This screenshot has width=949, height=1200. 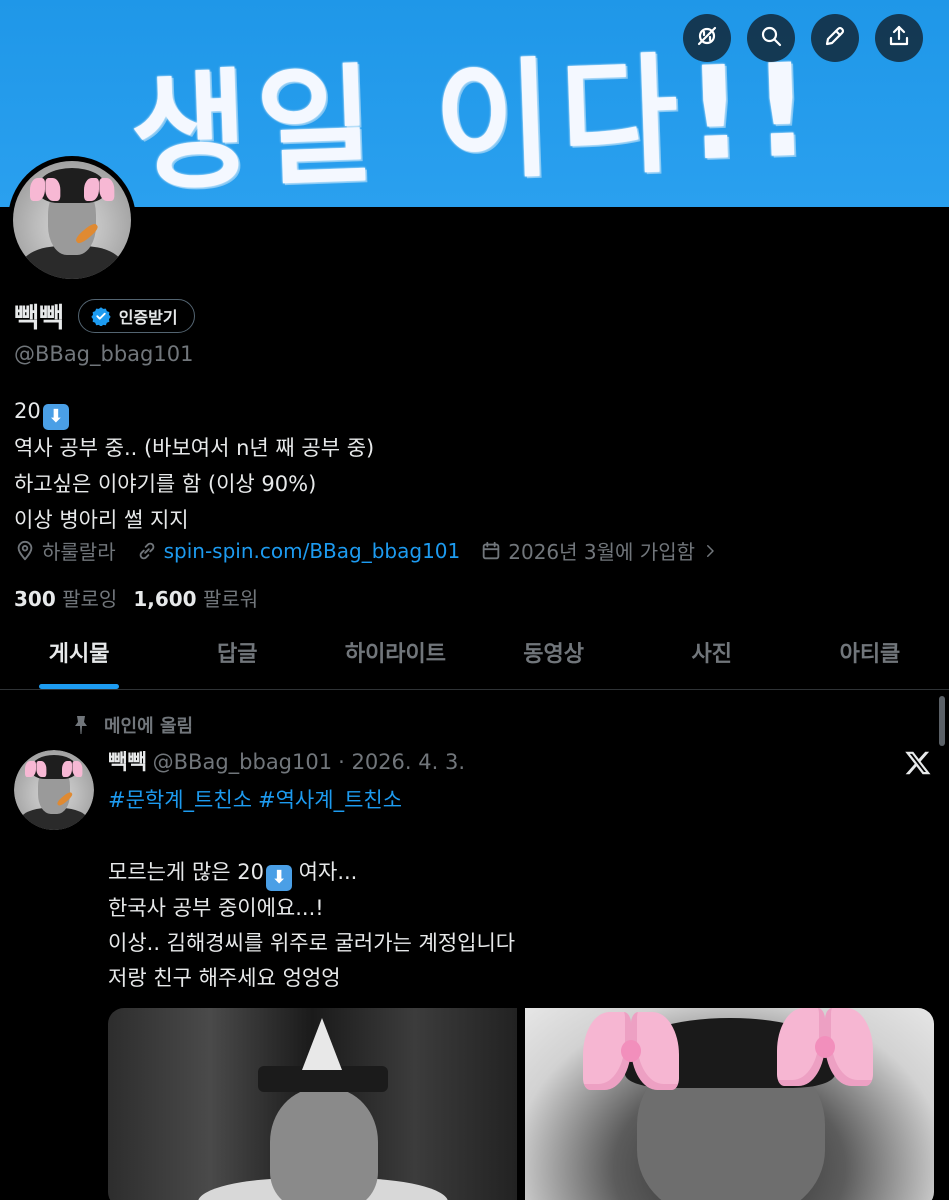 I want to click on post-line-4: 저랑 친구 해주세요 엉엉엉, so click(x=224, y=978).